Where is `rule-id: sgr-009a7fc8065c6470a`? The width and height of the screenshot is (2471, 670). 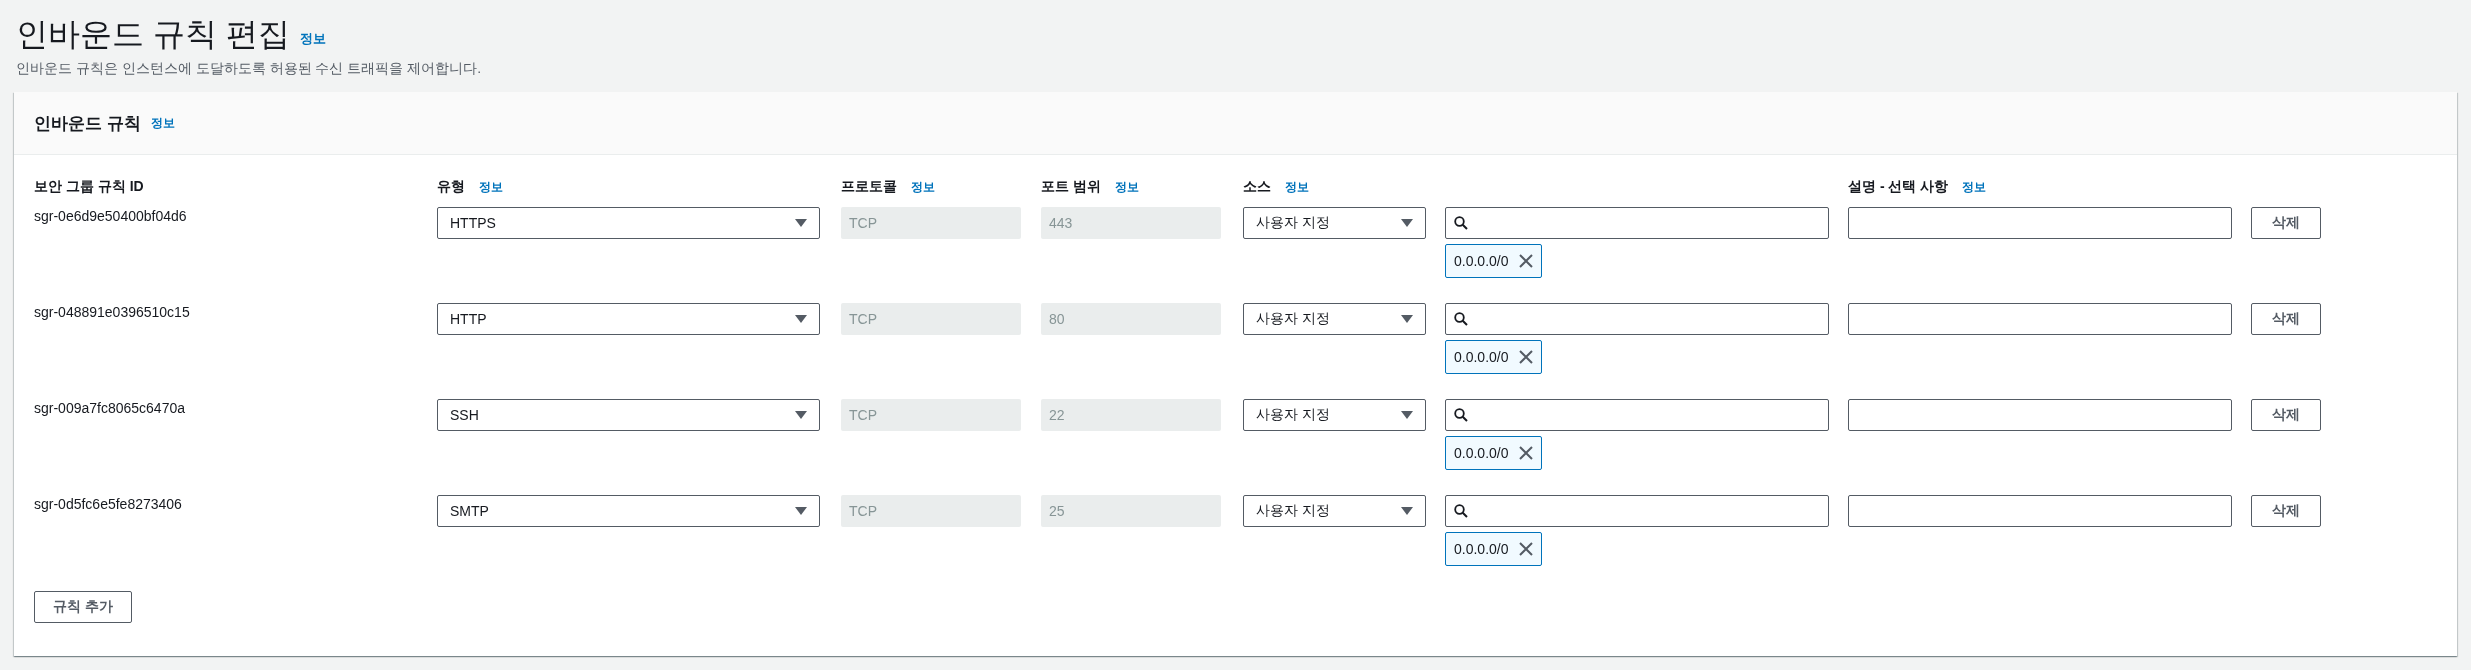
rule-id: sgr-009a7fc8065c6470a is located at coordinates (109, 407).